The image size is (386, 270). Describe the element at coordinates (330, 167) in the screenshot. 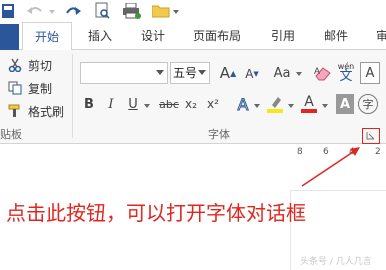

I see `annotation-arrow` at that location.